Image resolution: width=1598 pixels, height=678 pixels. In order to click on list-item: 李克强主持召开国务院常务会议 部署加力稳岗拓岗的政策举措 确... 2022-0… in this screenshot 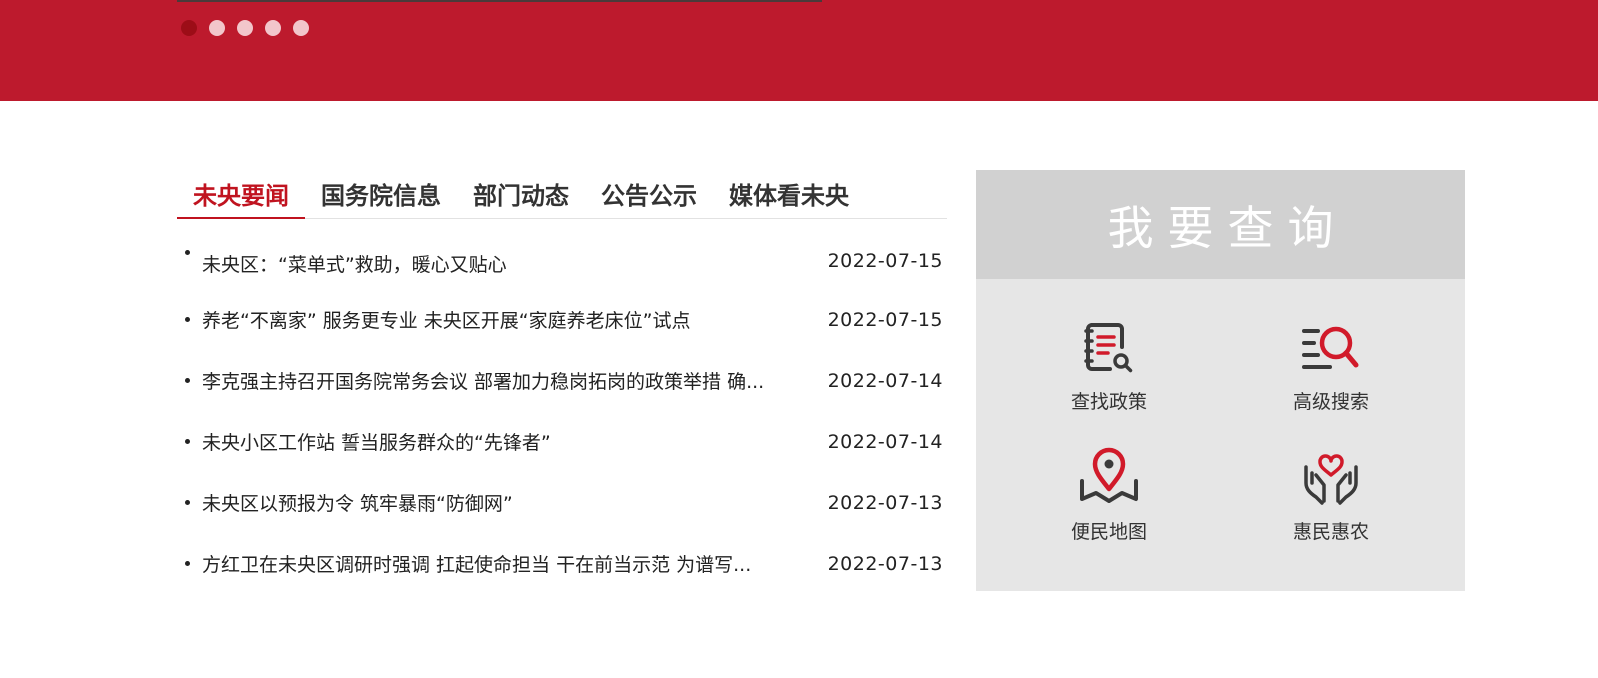, I will do `click(562, 380)`.